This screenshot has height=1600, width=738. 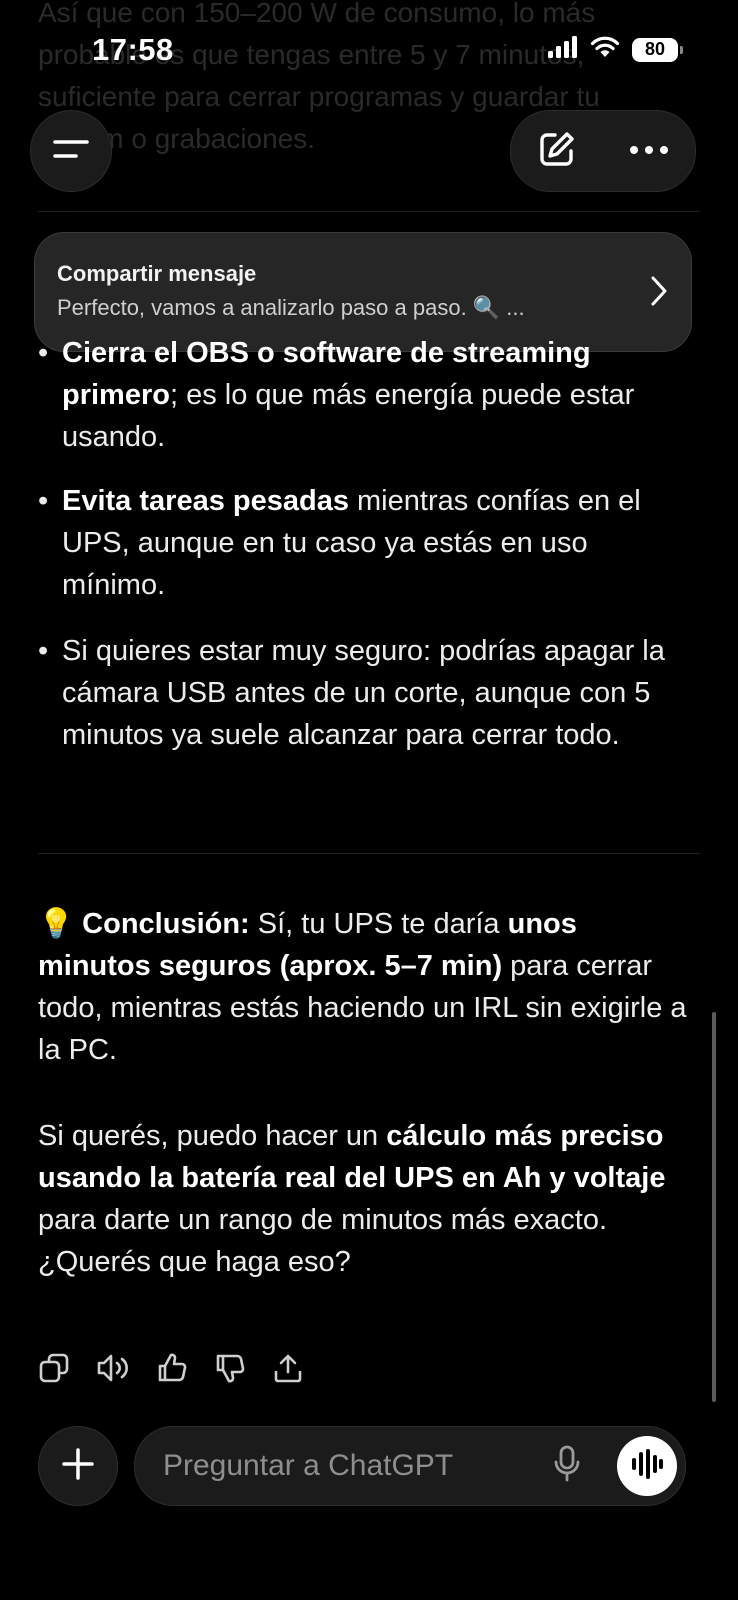 What do you see at coordinates (56, 924) in the screenshot?
I see `lightbulb-icon: 💡` at bounding box center [56, 924].